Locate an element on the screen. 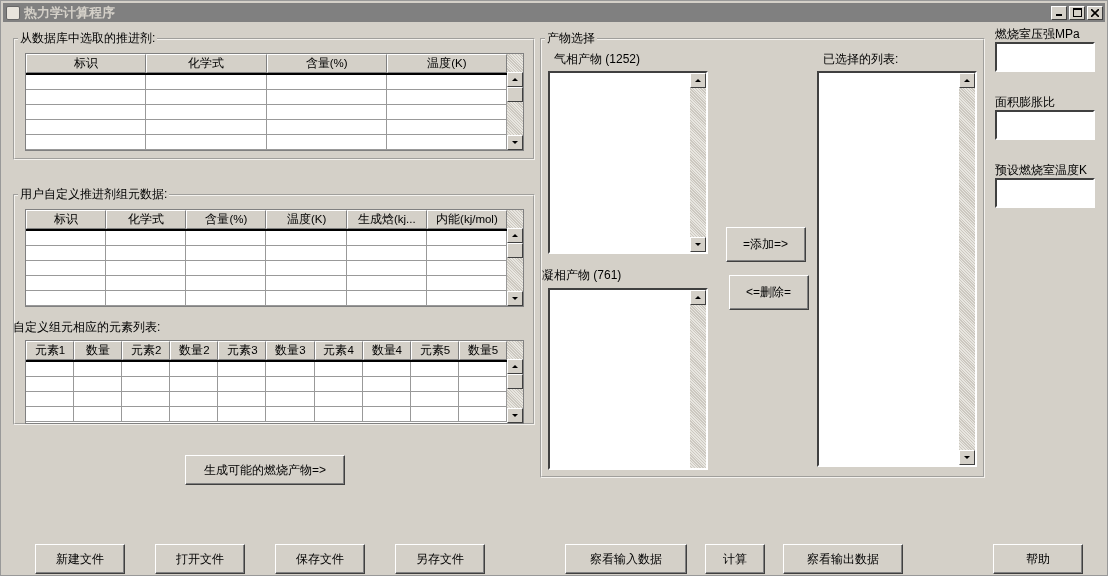 This screenshot has height=576, width=1108. maximize-button is located at coordinates (1077, 12).